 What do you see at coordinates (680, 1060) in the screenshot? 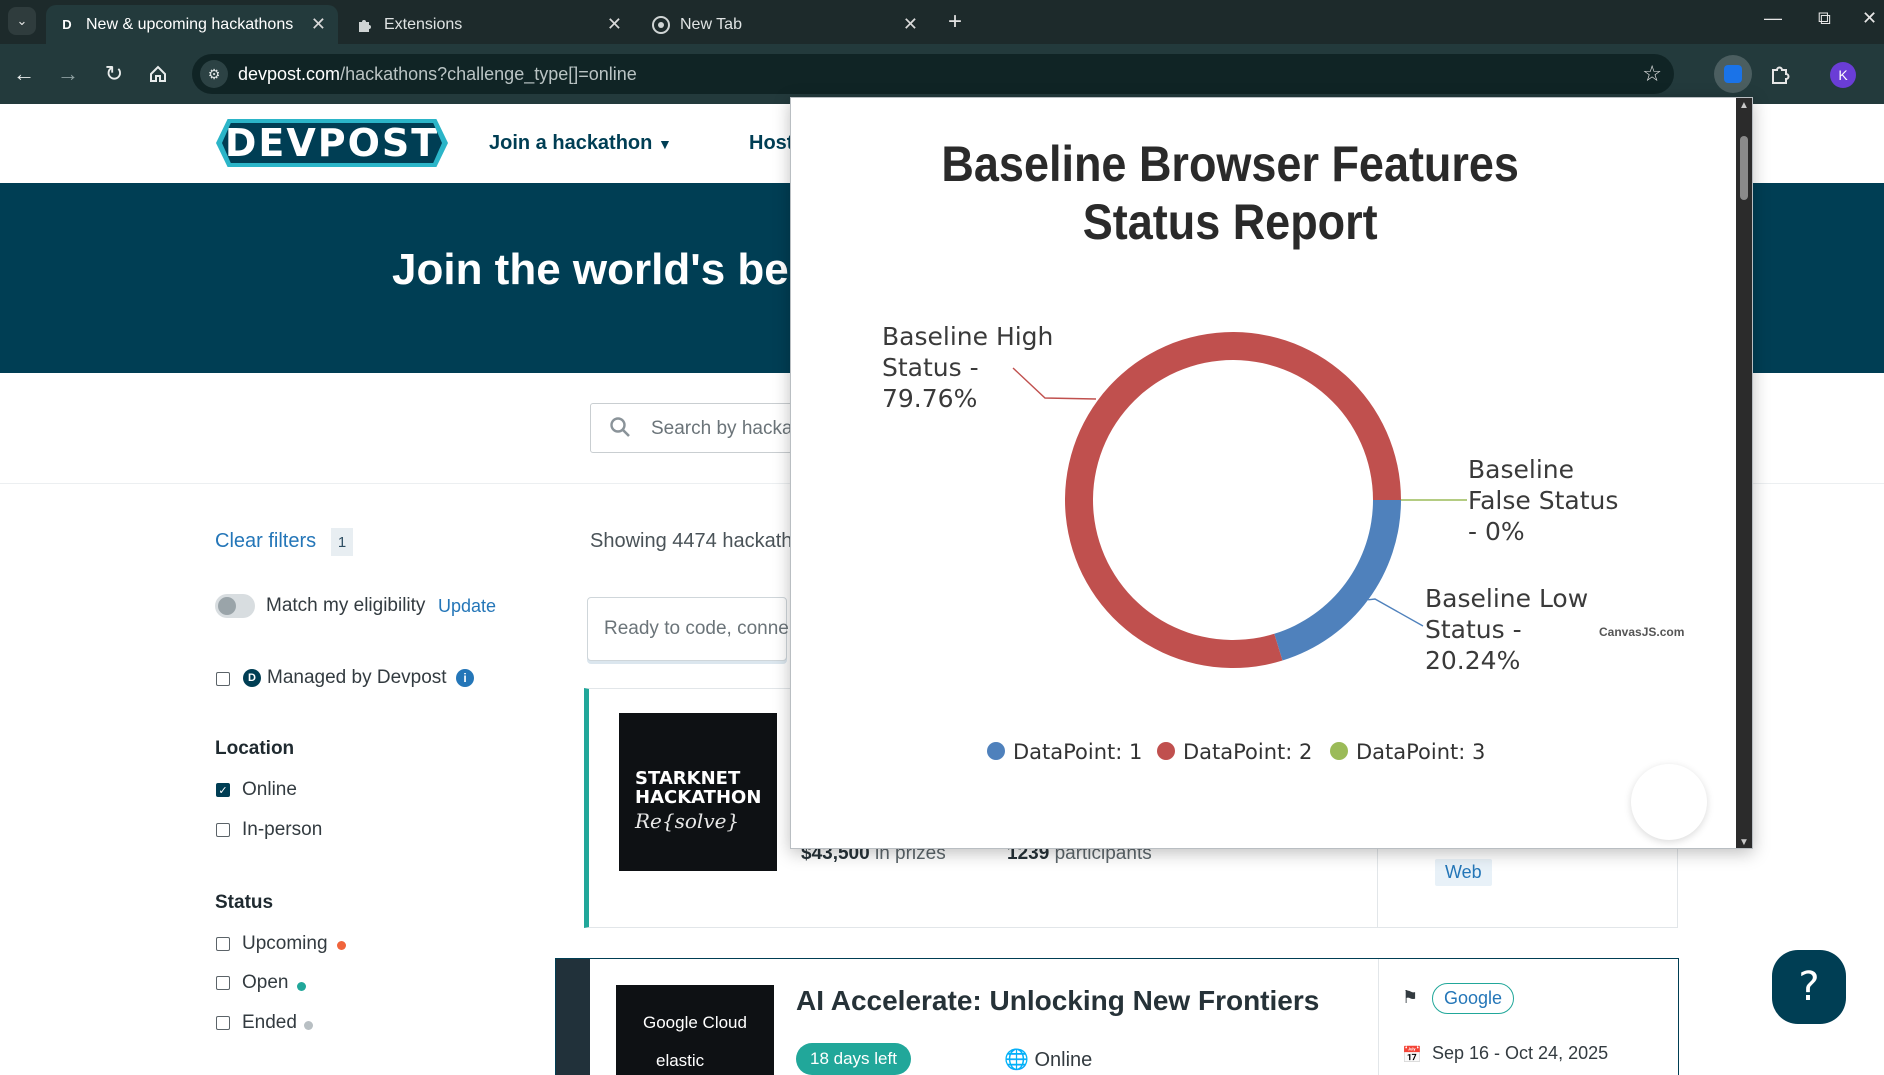
I see `elastic-logo: elastic` at bounding box center [680, 1060].